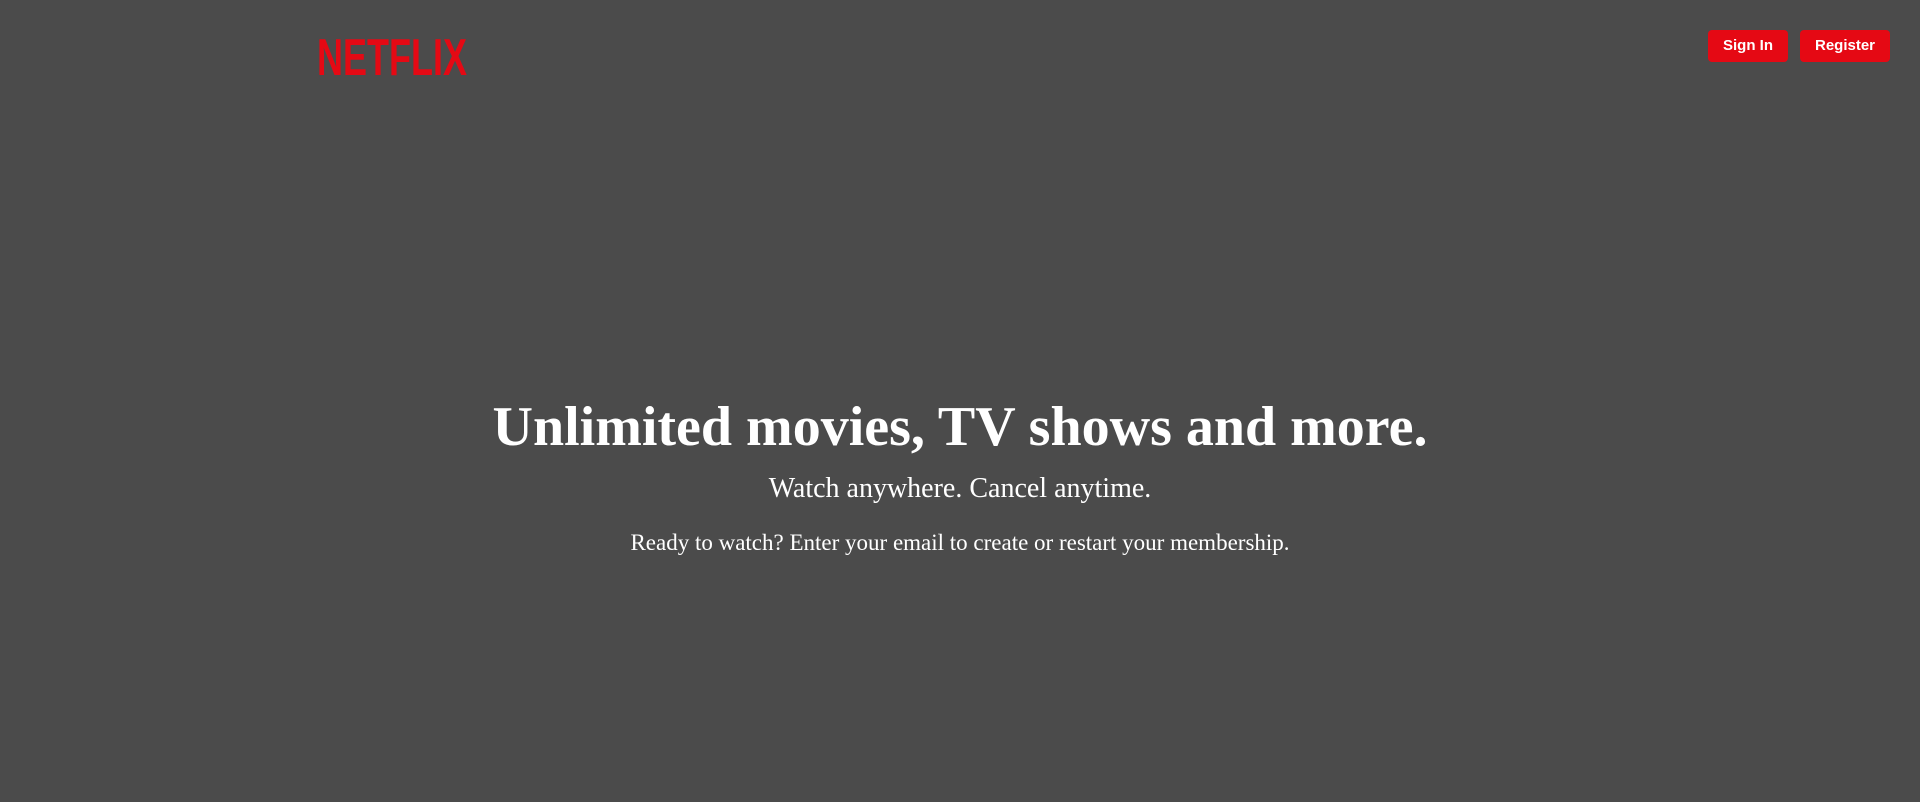  Describe the element at coordinates (960, 427) in the screenshot. I see `hero-title: Unlimited movies, TV shows and more.` at that location.